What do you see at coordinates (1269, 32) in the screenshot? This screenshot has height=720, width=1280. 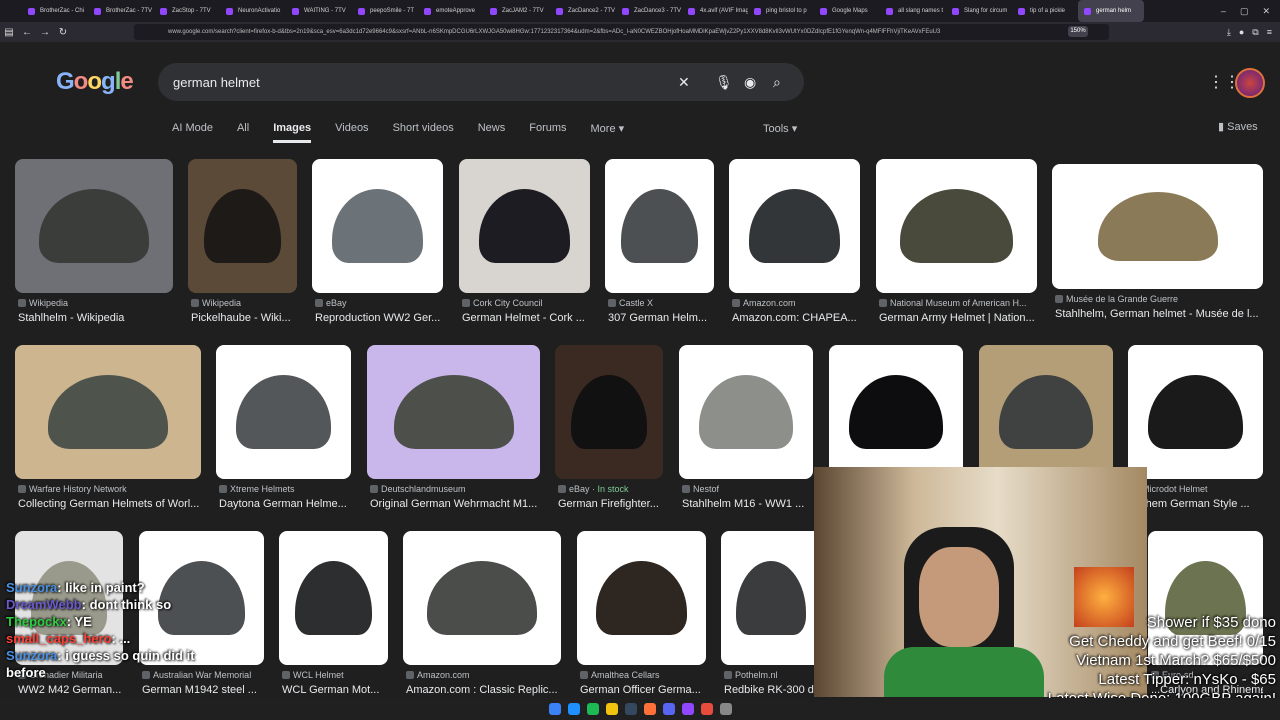 I see `menu-icon: ≡` at bounding box center [1269, 32].